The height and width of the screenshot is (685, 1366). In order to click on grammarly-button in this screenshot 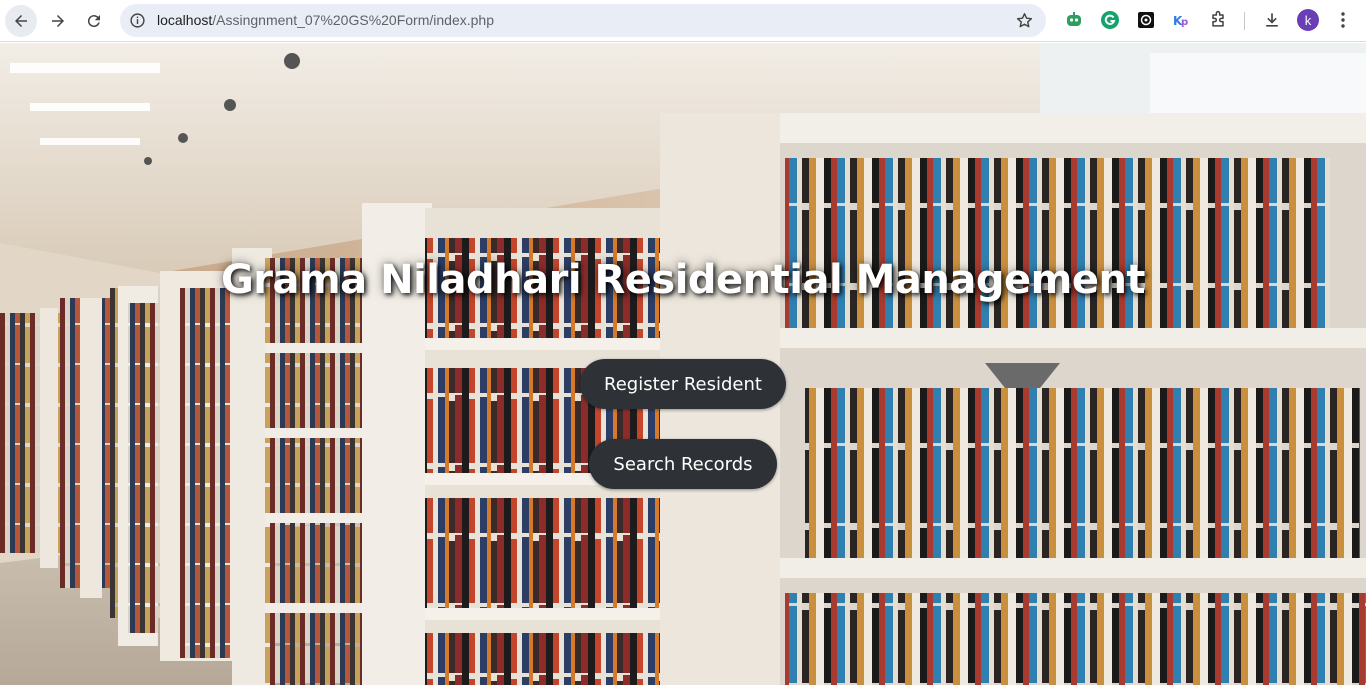, I will do `click(1110, 20)`.